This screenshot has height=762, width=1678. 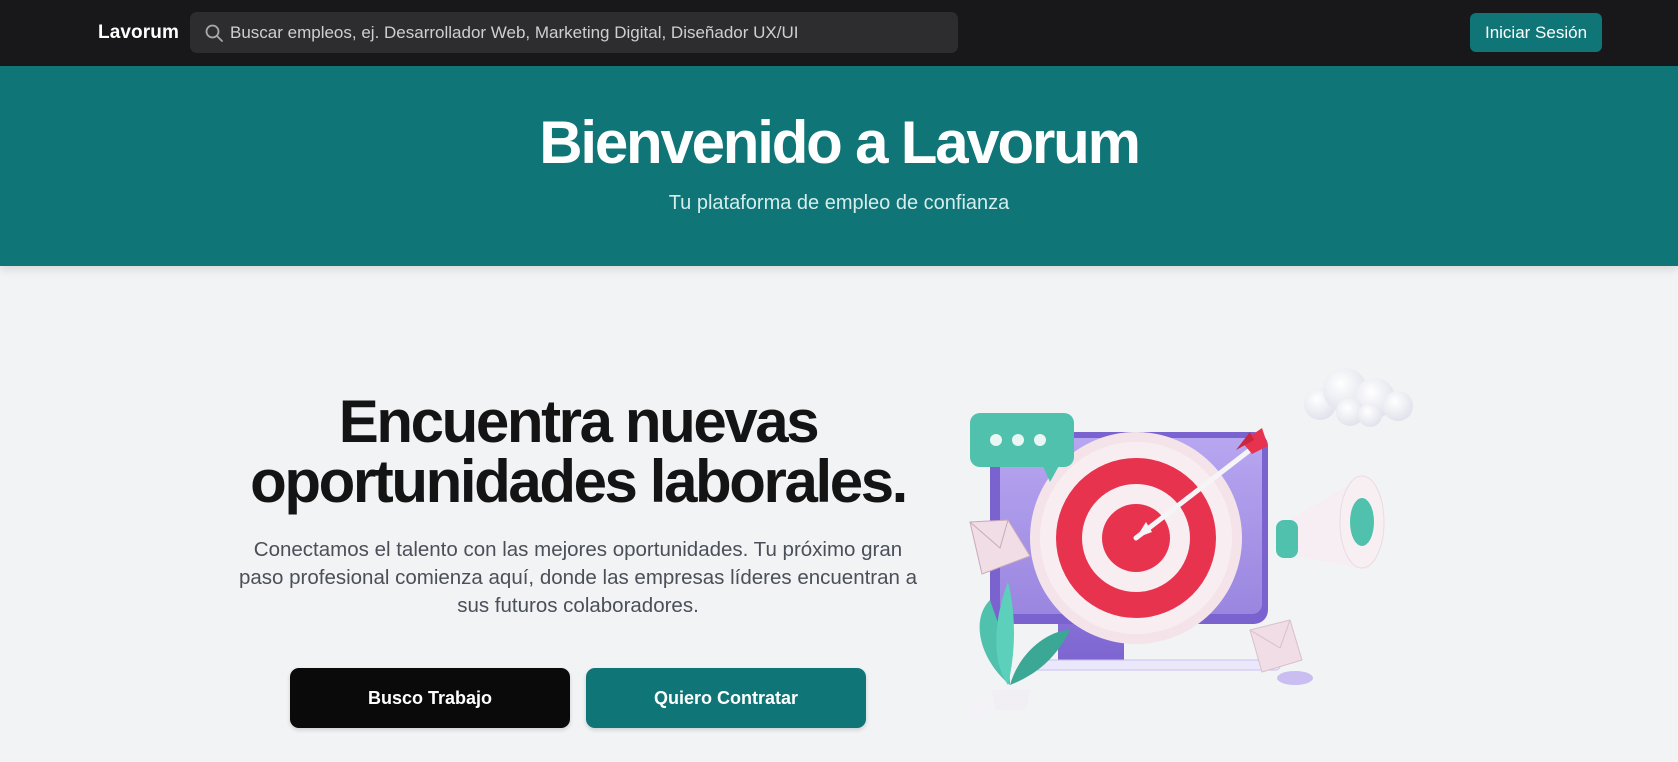 I want to click on banner-subtitle: Tu plataforma de empleo de confianza, so click(x=839, y=203).